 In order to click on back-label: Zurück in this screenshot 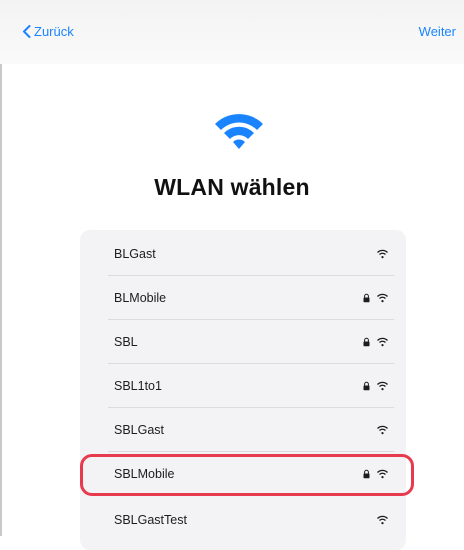, I will do `click(54, 31)`.